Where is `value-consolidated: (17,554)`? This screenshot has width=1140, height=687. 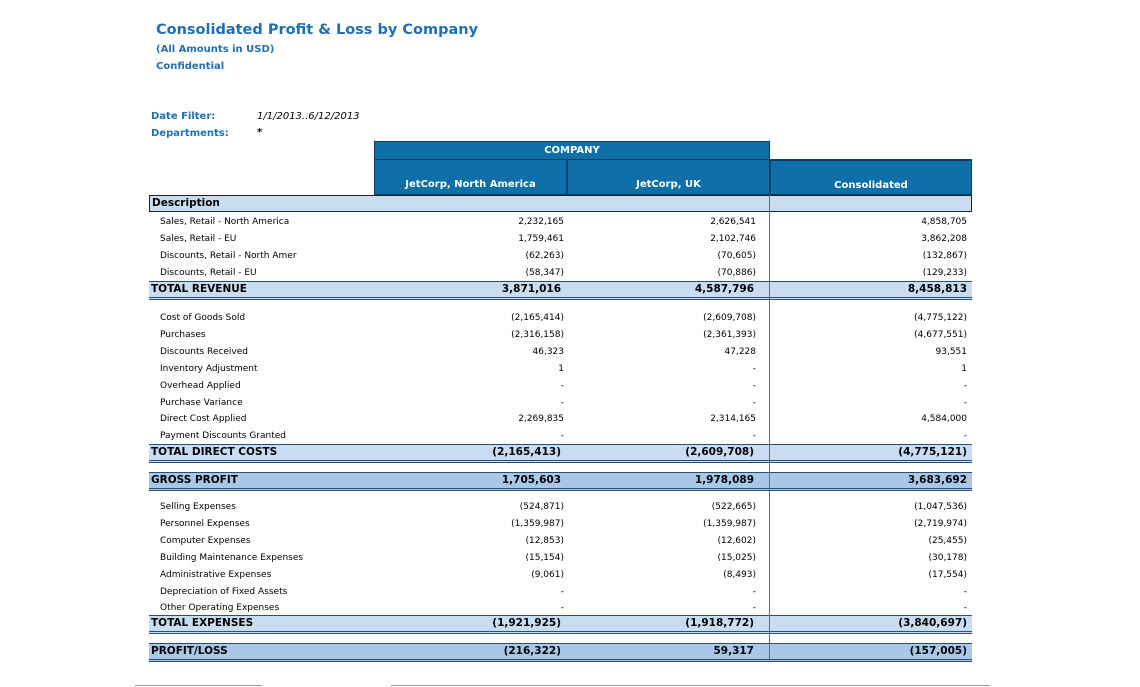 value-consolidated: (17,554) is located at coordinates (947, 574).